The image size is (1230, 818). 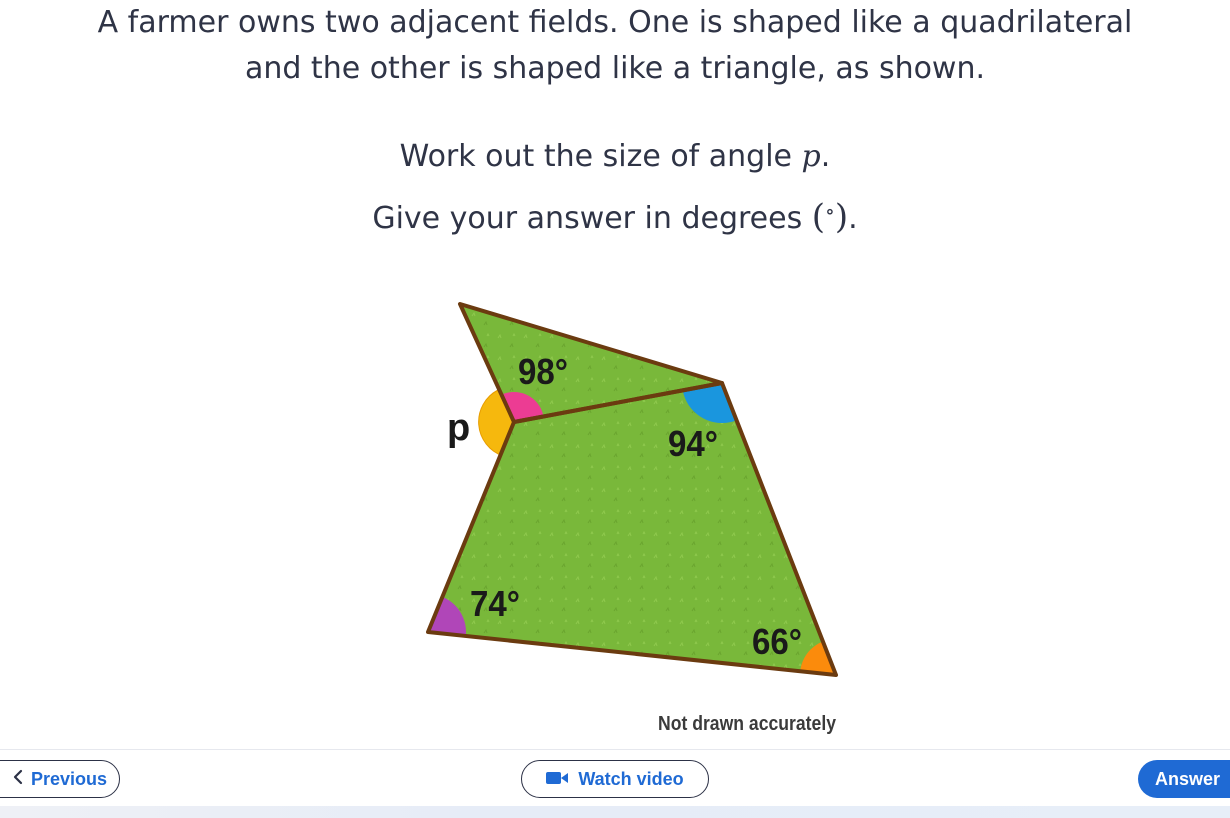 What do you see at coordinates (811, 156) in the screenshot?
I see `angle-variable: p` at bounding box center [811, 156].